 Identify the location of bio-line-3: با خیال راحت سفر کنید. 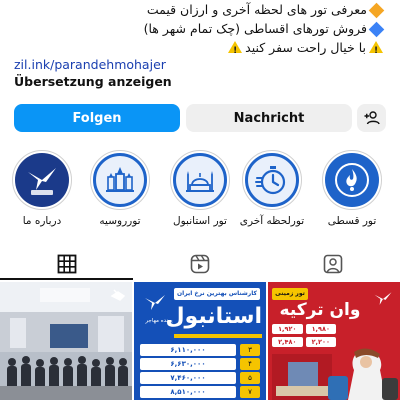
(200, 47).